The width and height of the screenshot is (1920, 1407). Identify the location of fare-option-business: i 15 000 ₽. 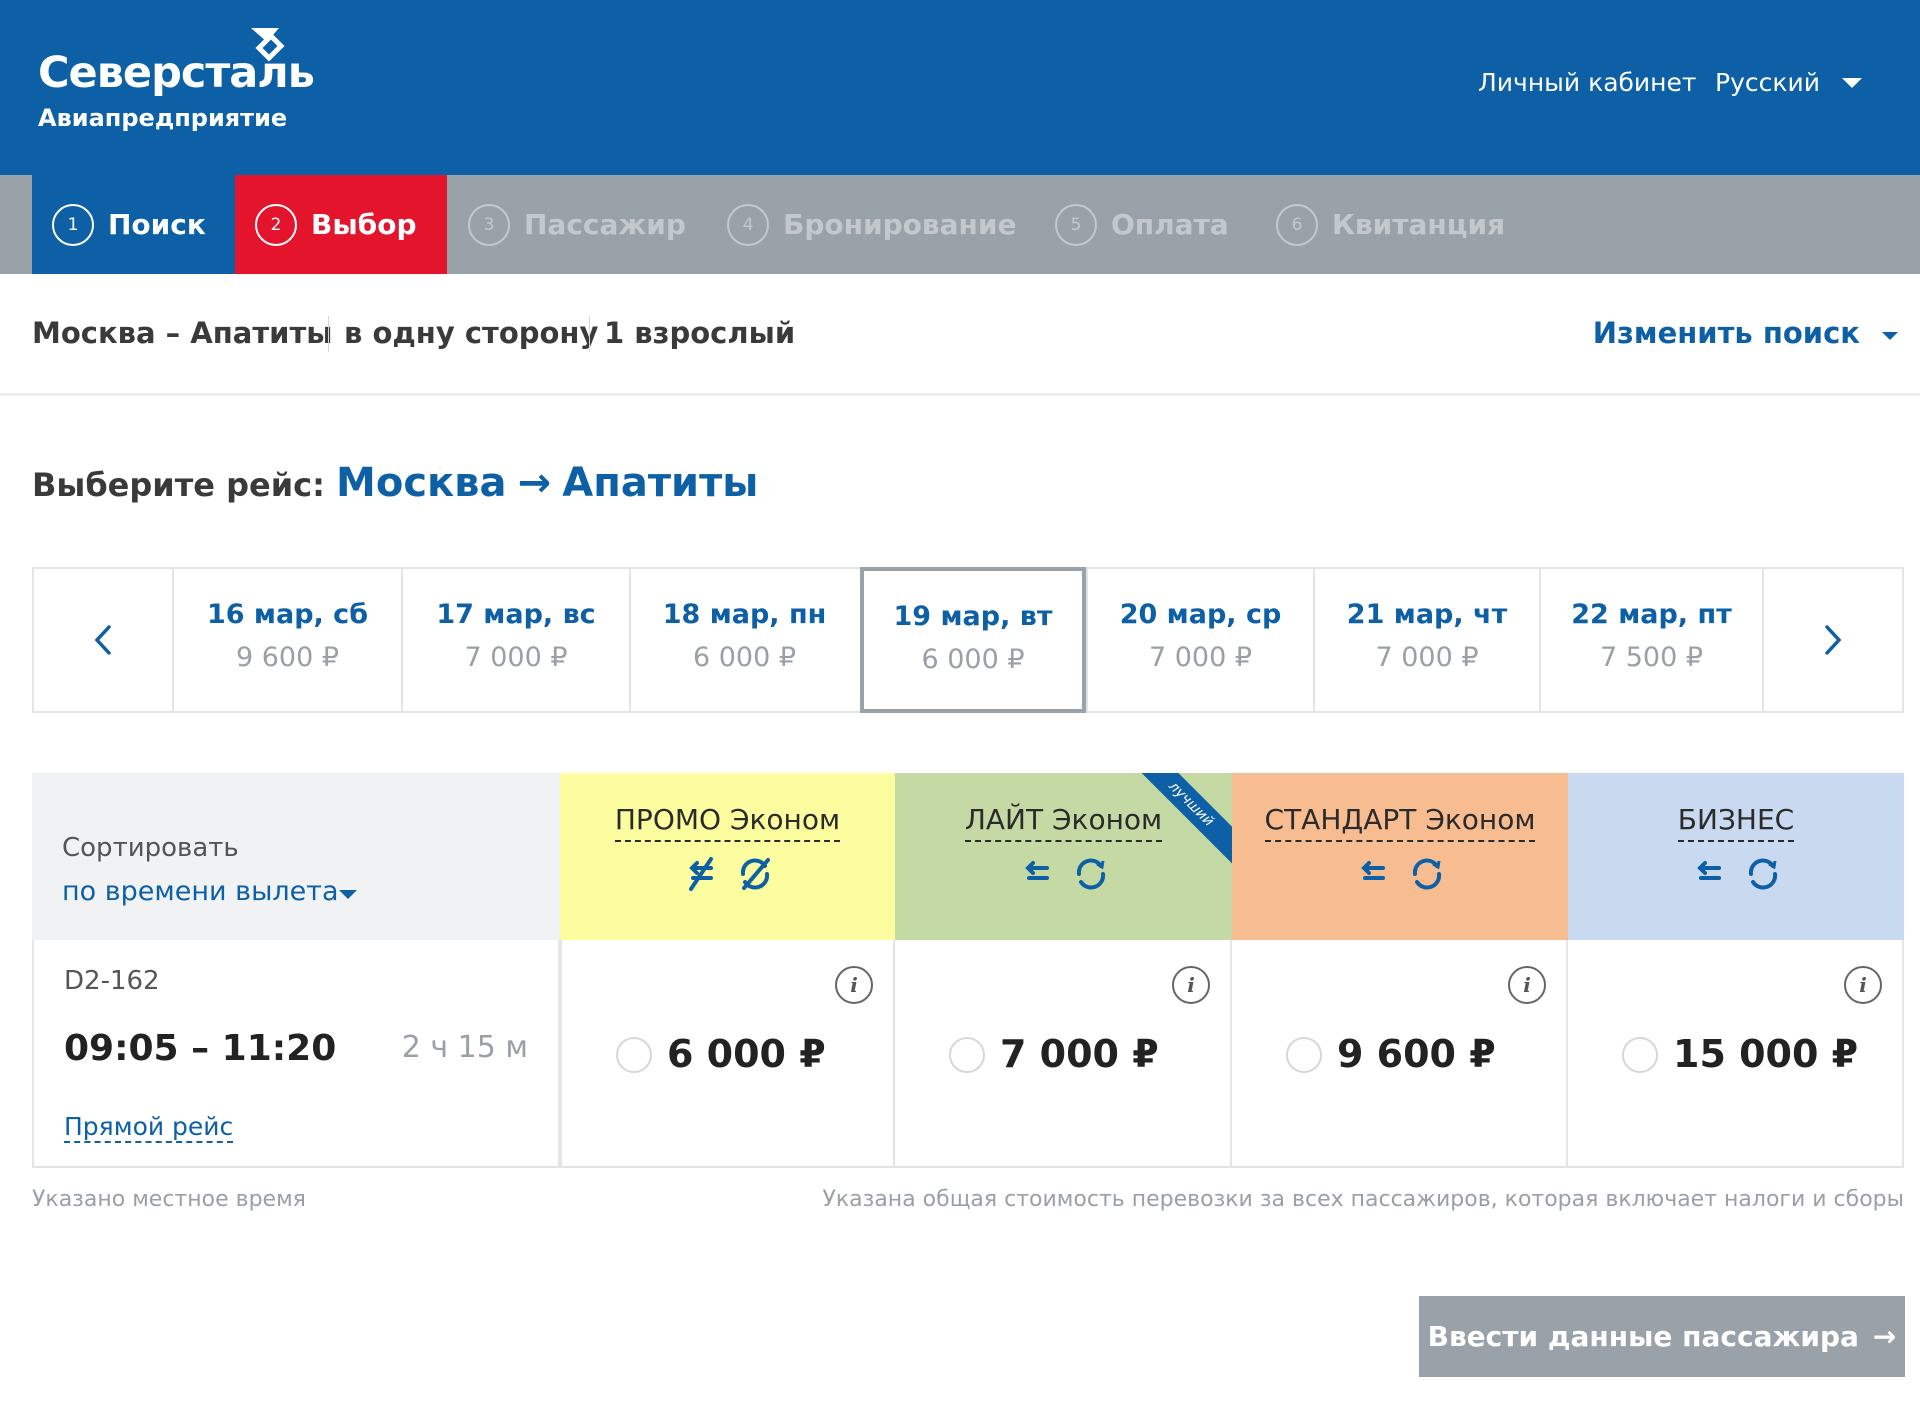
(1736, 1054).